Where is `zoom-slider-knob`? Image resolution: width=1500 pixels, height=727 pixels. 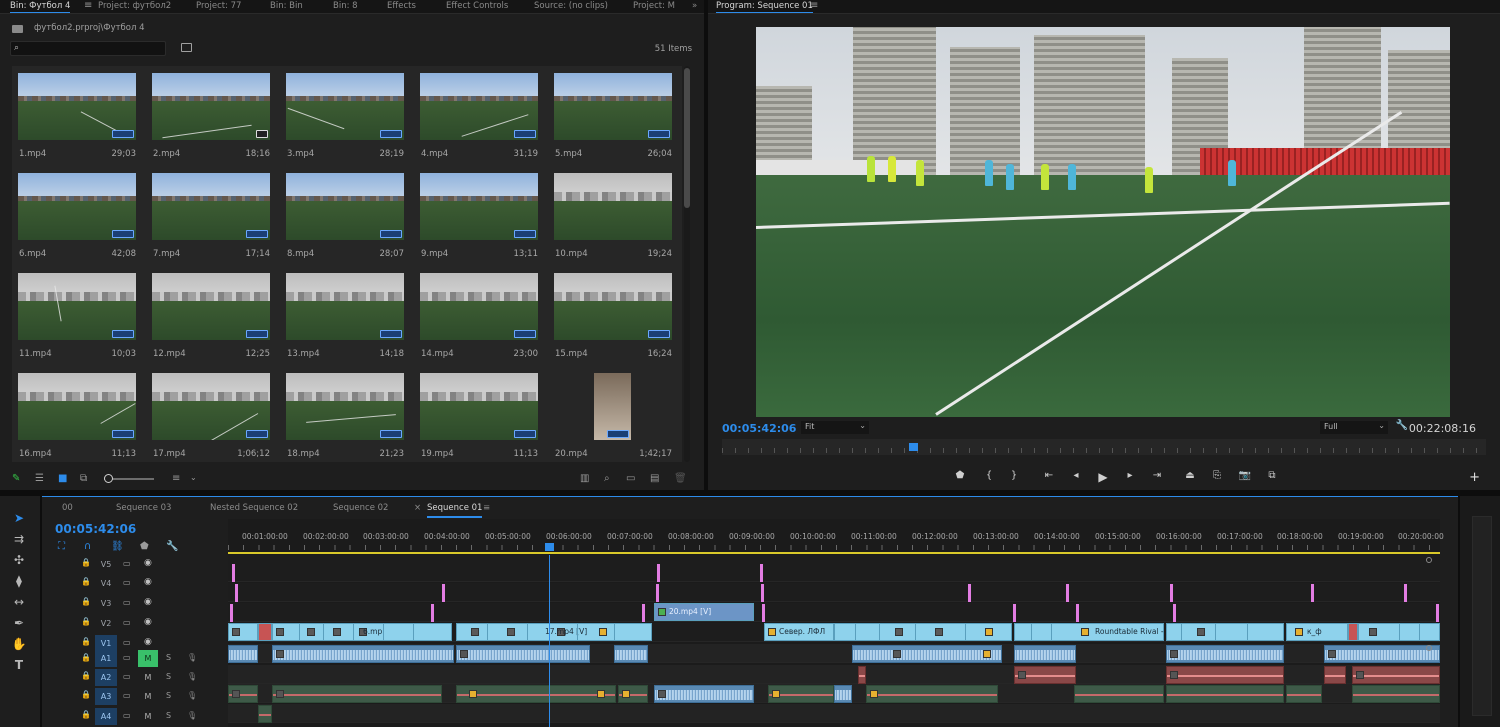
zoom-slider-knob is located at coordinates (108, 478).